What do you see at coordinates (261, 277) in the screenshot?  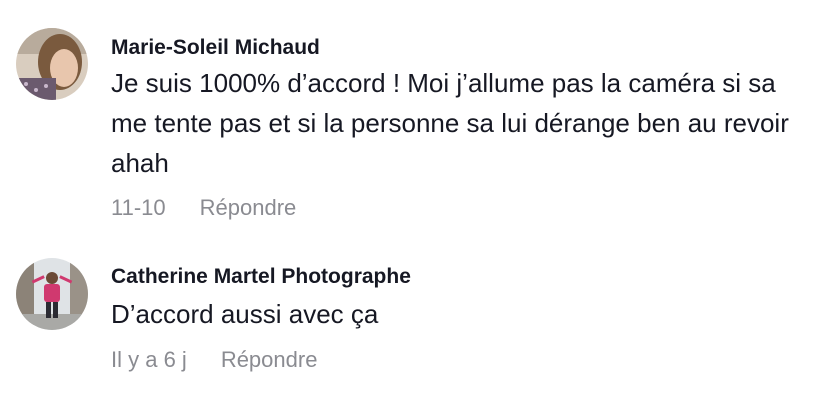 I see `comment-author: Catherine Martel Photographe` at bounding box center [261, 277].